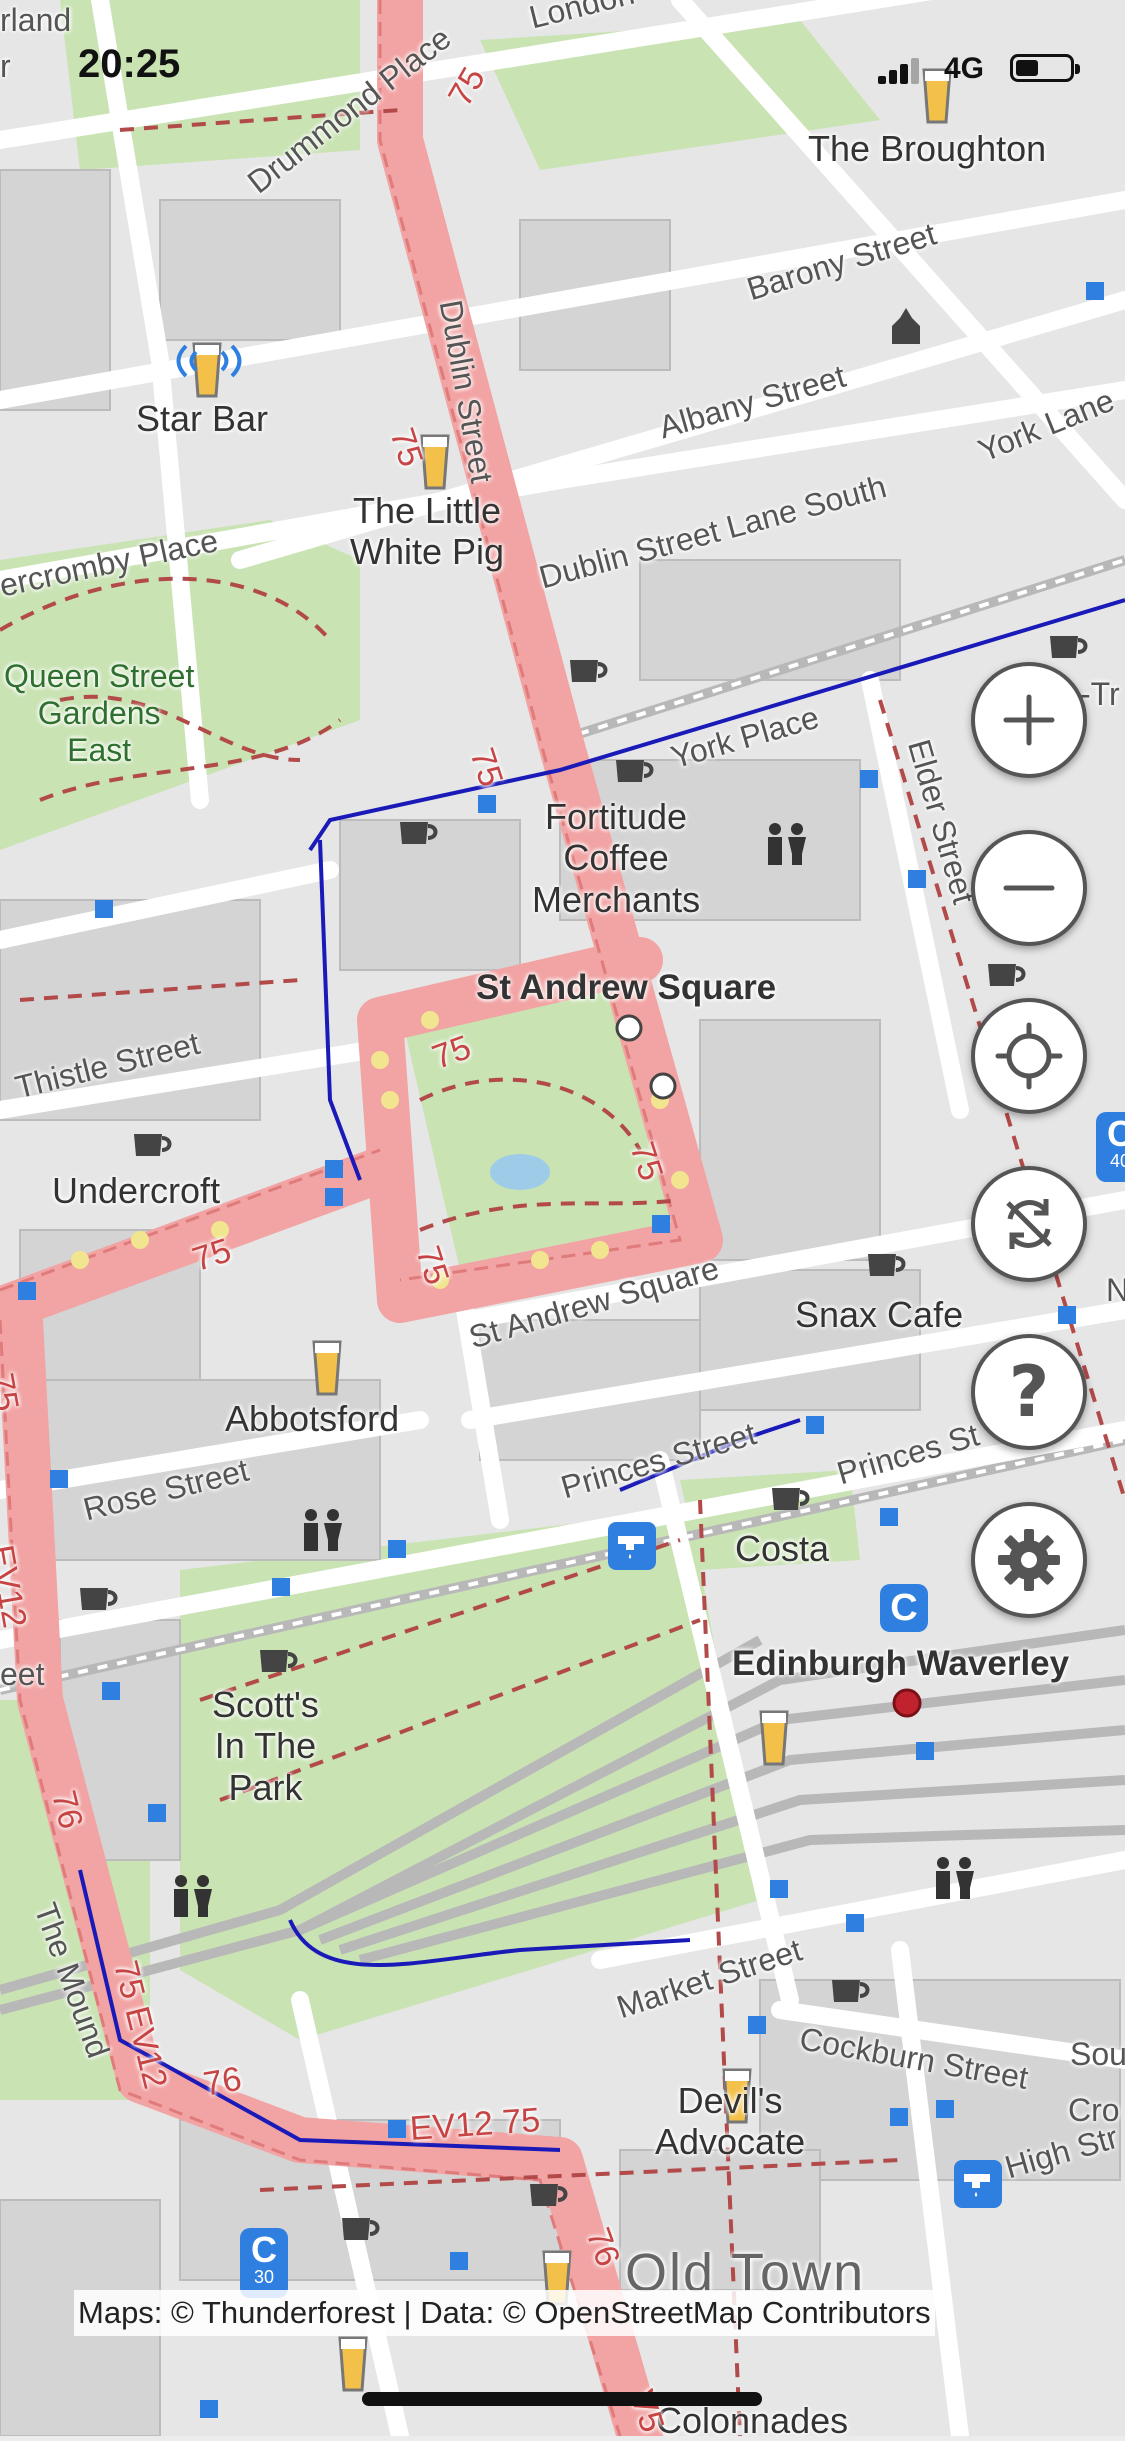 This screenshot has width=1125, height=2441. I want to click on bus-badge-30: C 30, so click(264, 2263).